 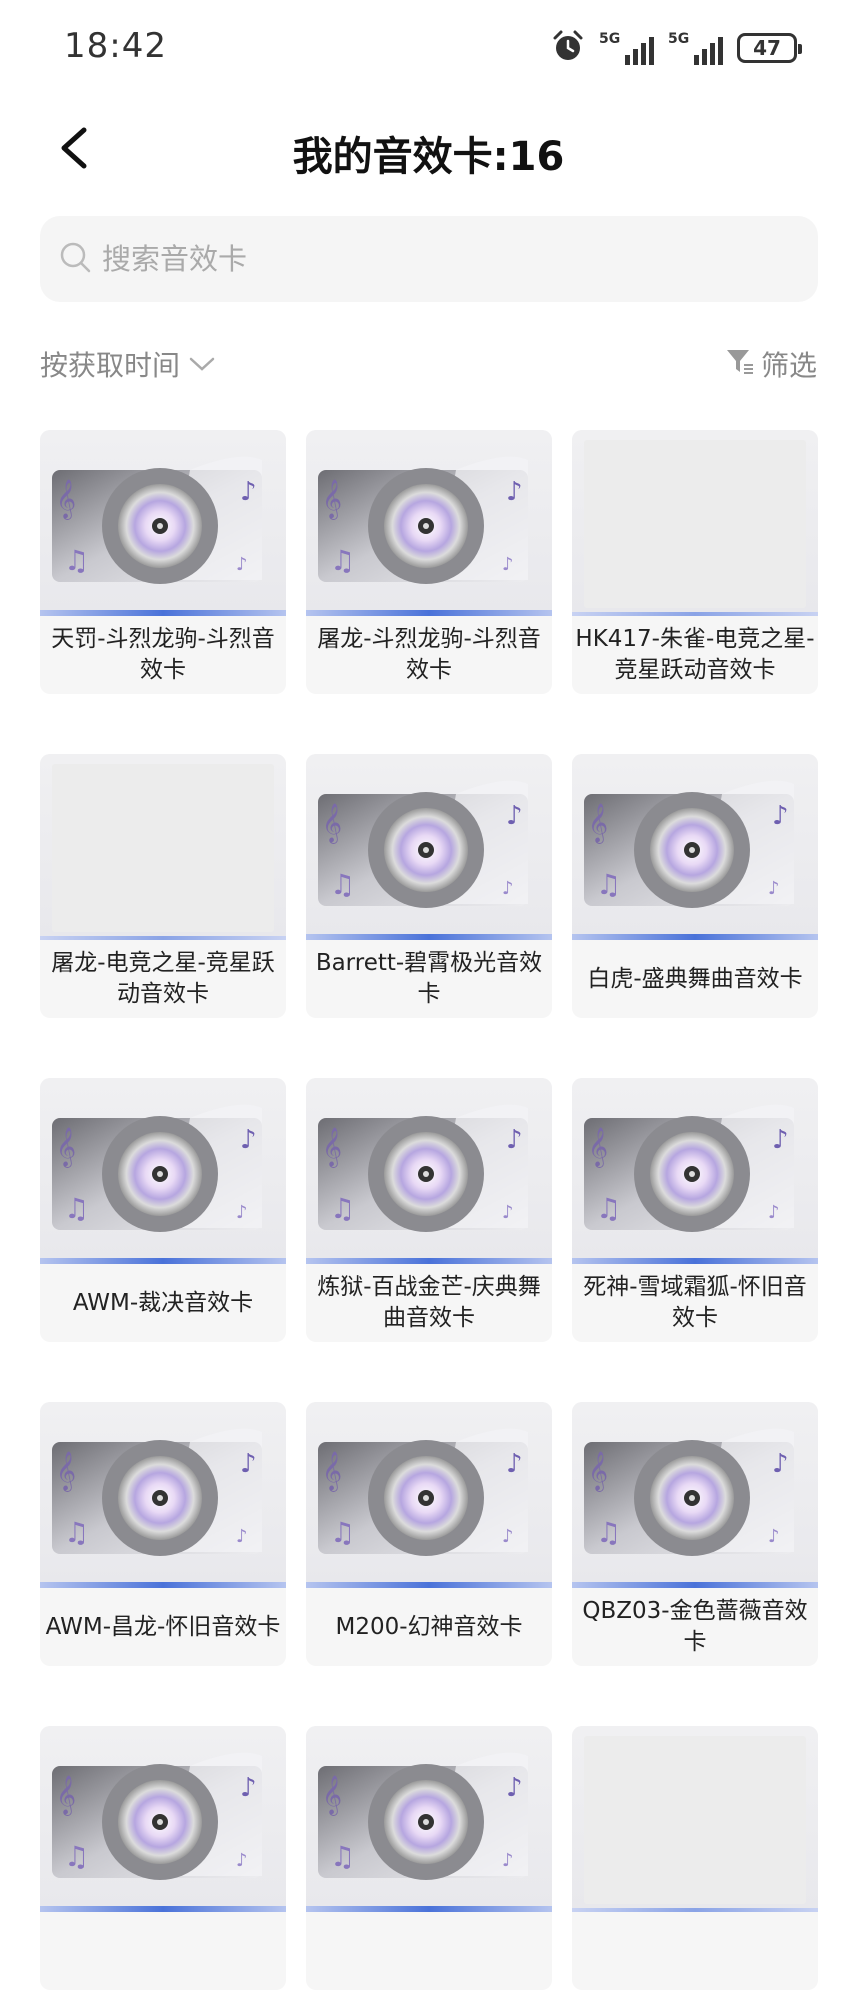 I want to click on search-input, so click(x=442, y=259).